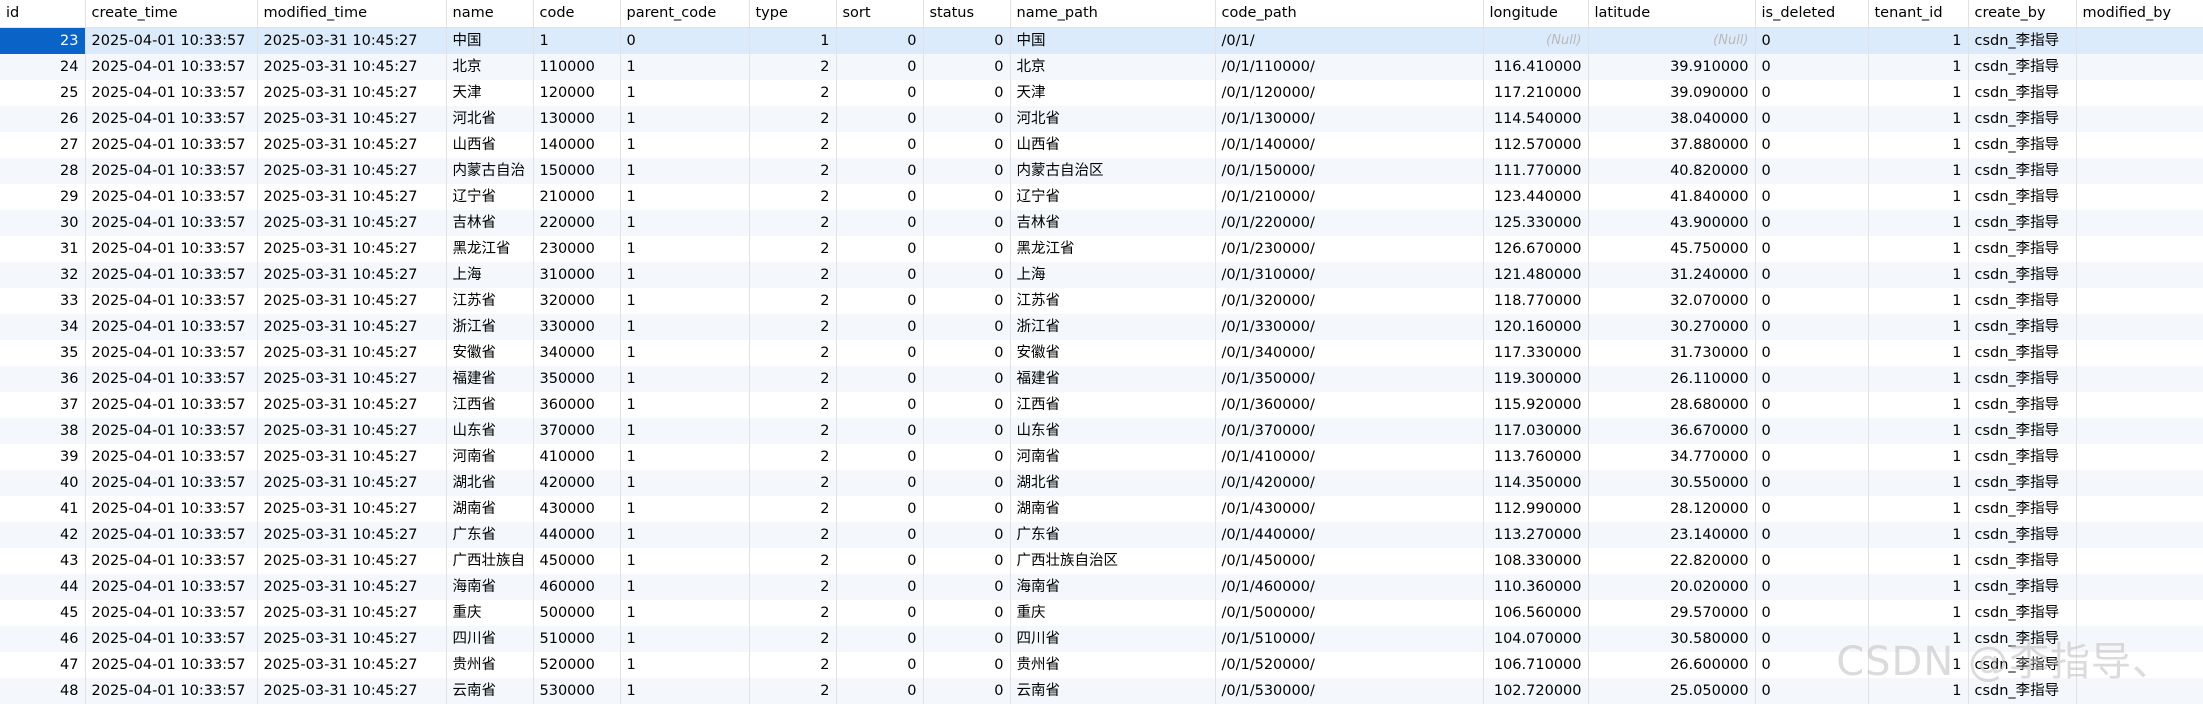 This screenshot has width=2203, height=704. What do you see at coordinates (42, 197) in the screenshot?
I see `cell-id: 29` at bounding box center [42, 197].